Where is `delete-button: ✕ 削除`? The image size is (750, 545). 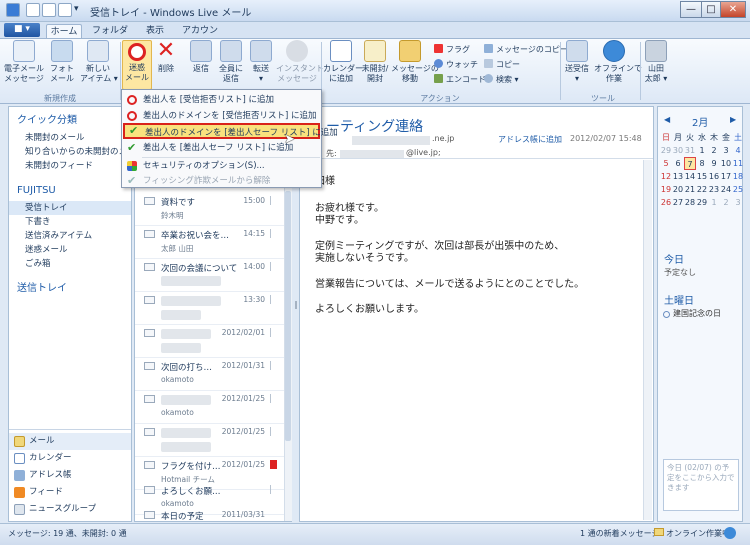
delete-button: ✕ 削除 is located at coordinates (166, 57).